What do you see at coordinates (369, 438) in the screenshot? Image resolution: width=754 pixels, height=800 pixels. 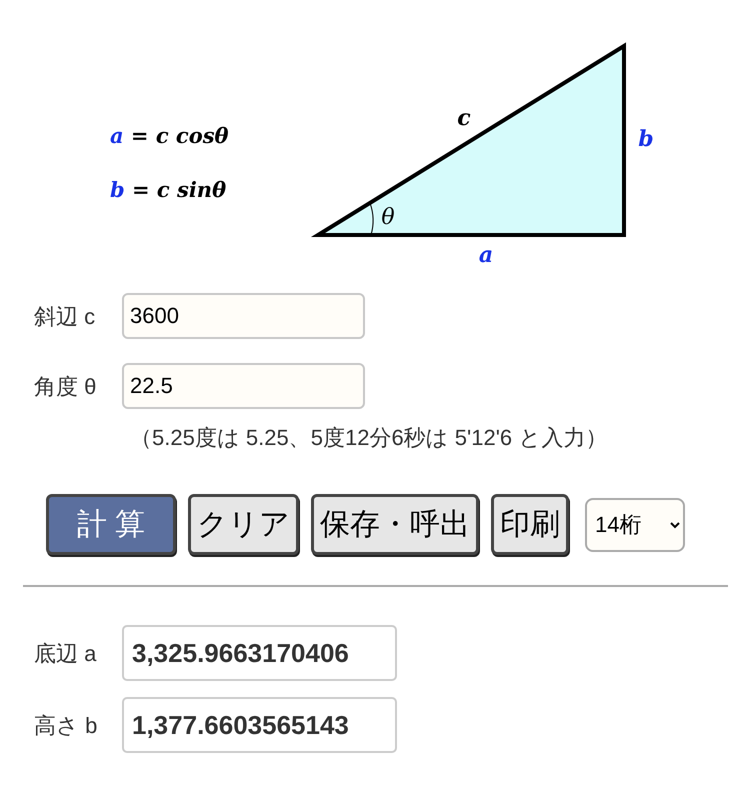 I see `input-hint: （5.25度は 5.25、5度12分6秒は 5'12'6 と入力）` at bounding box center [369, 438].